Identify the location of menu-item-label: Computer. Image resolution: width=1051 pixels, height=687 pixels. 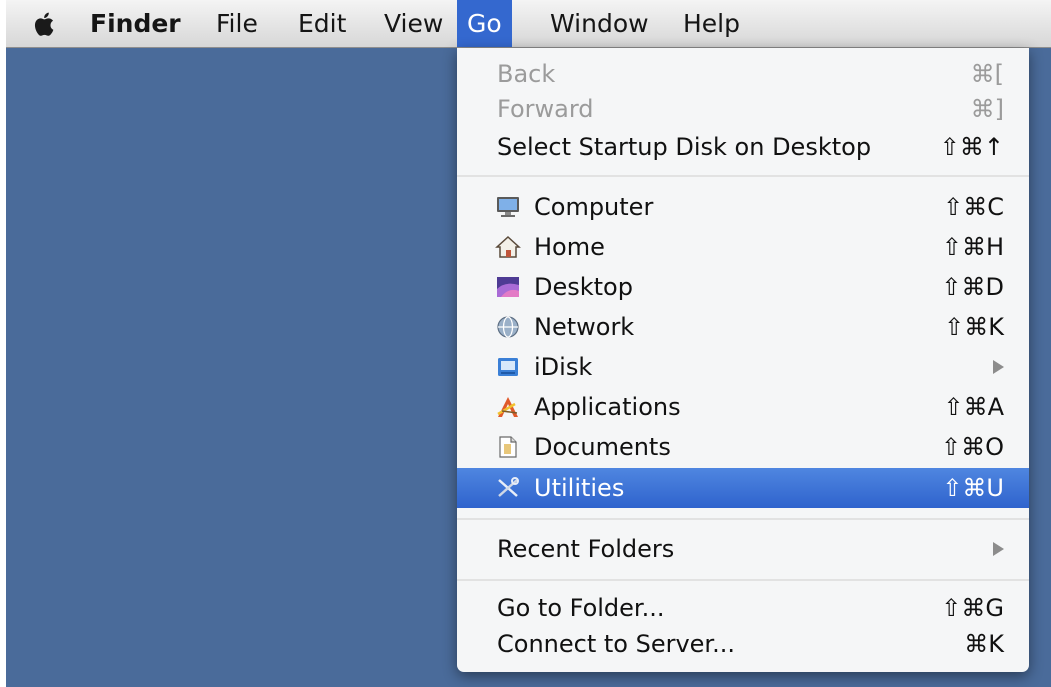
(594, 207).